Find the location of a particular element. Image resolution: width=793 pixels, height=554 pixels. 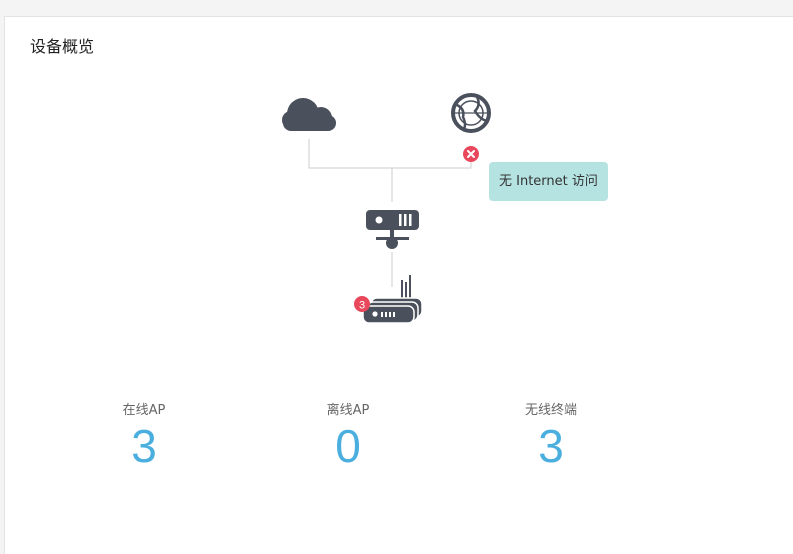

ap-count-badge: 3 is located at coordinates (362, 304).